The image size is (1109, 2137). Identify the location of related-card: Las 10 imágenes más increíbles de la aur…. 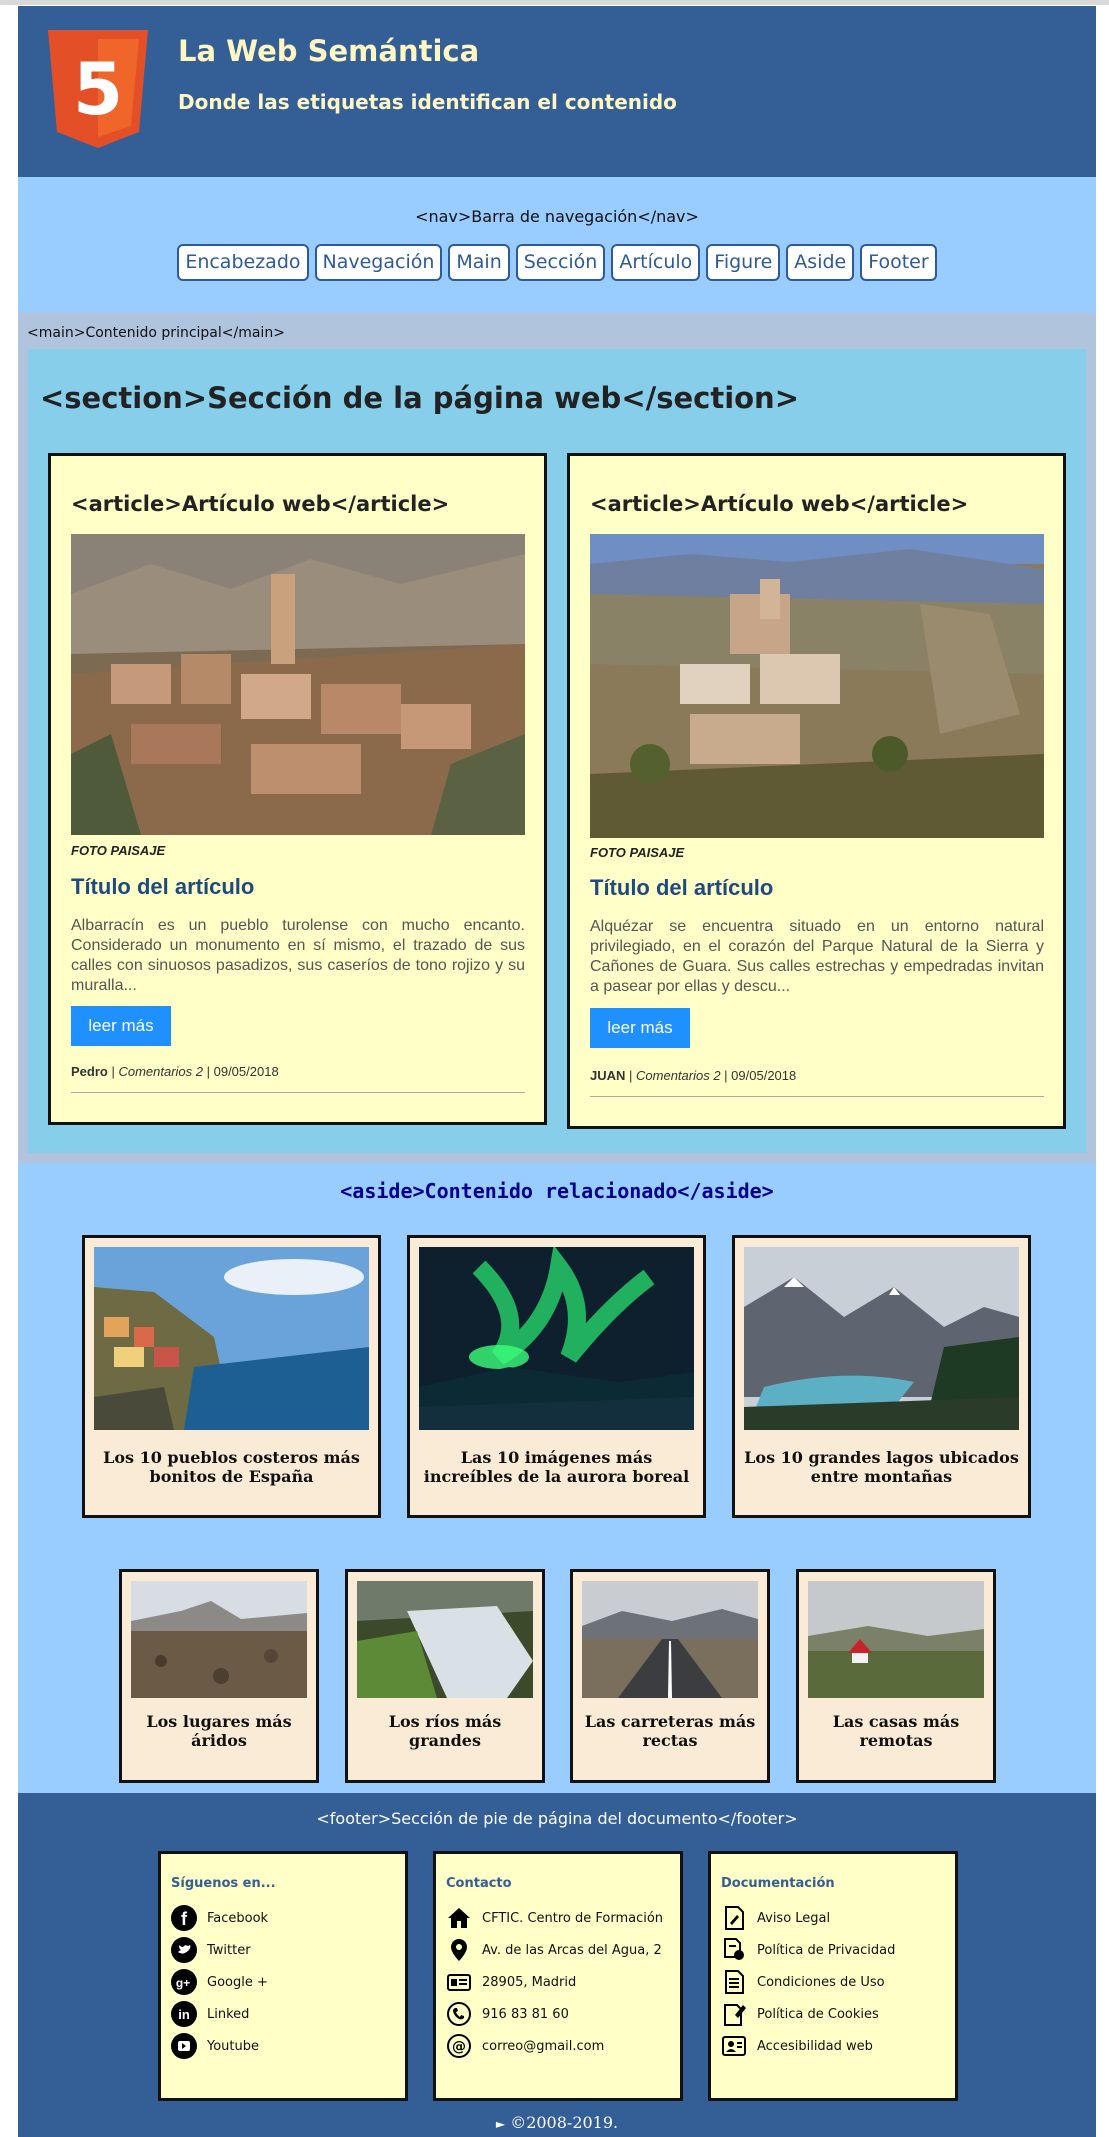
(556, 1376).